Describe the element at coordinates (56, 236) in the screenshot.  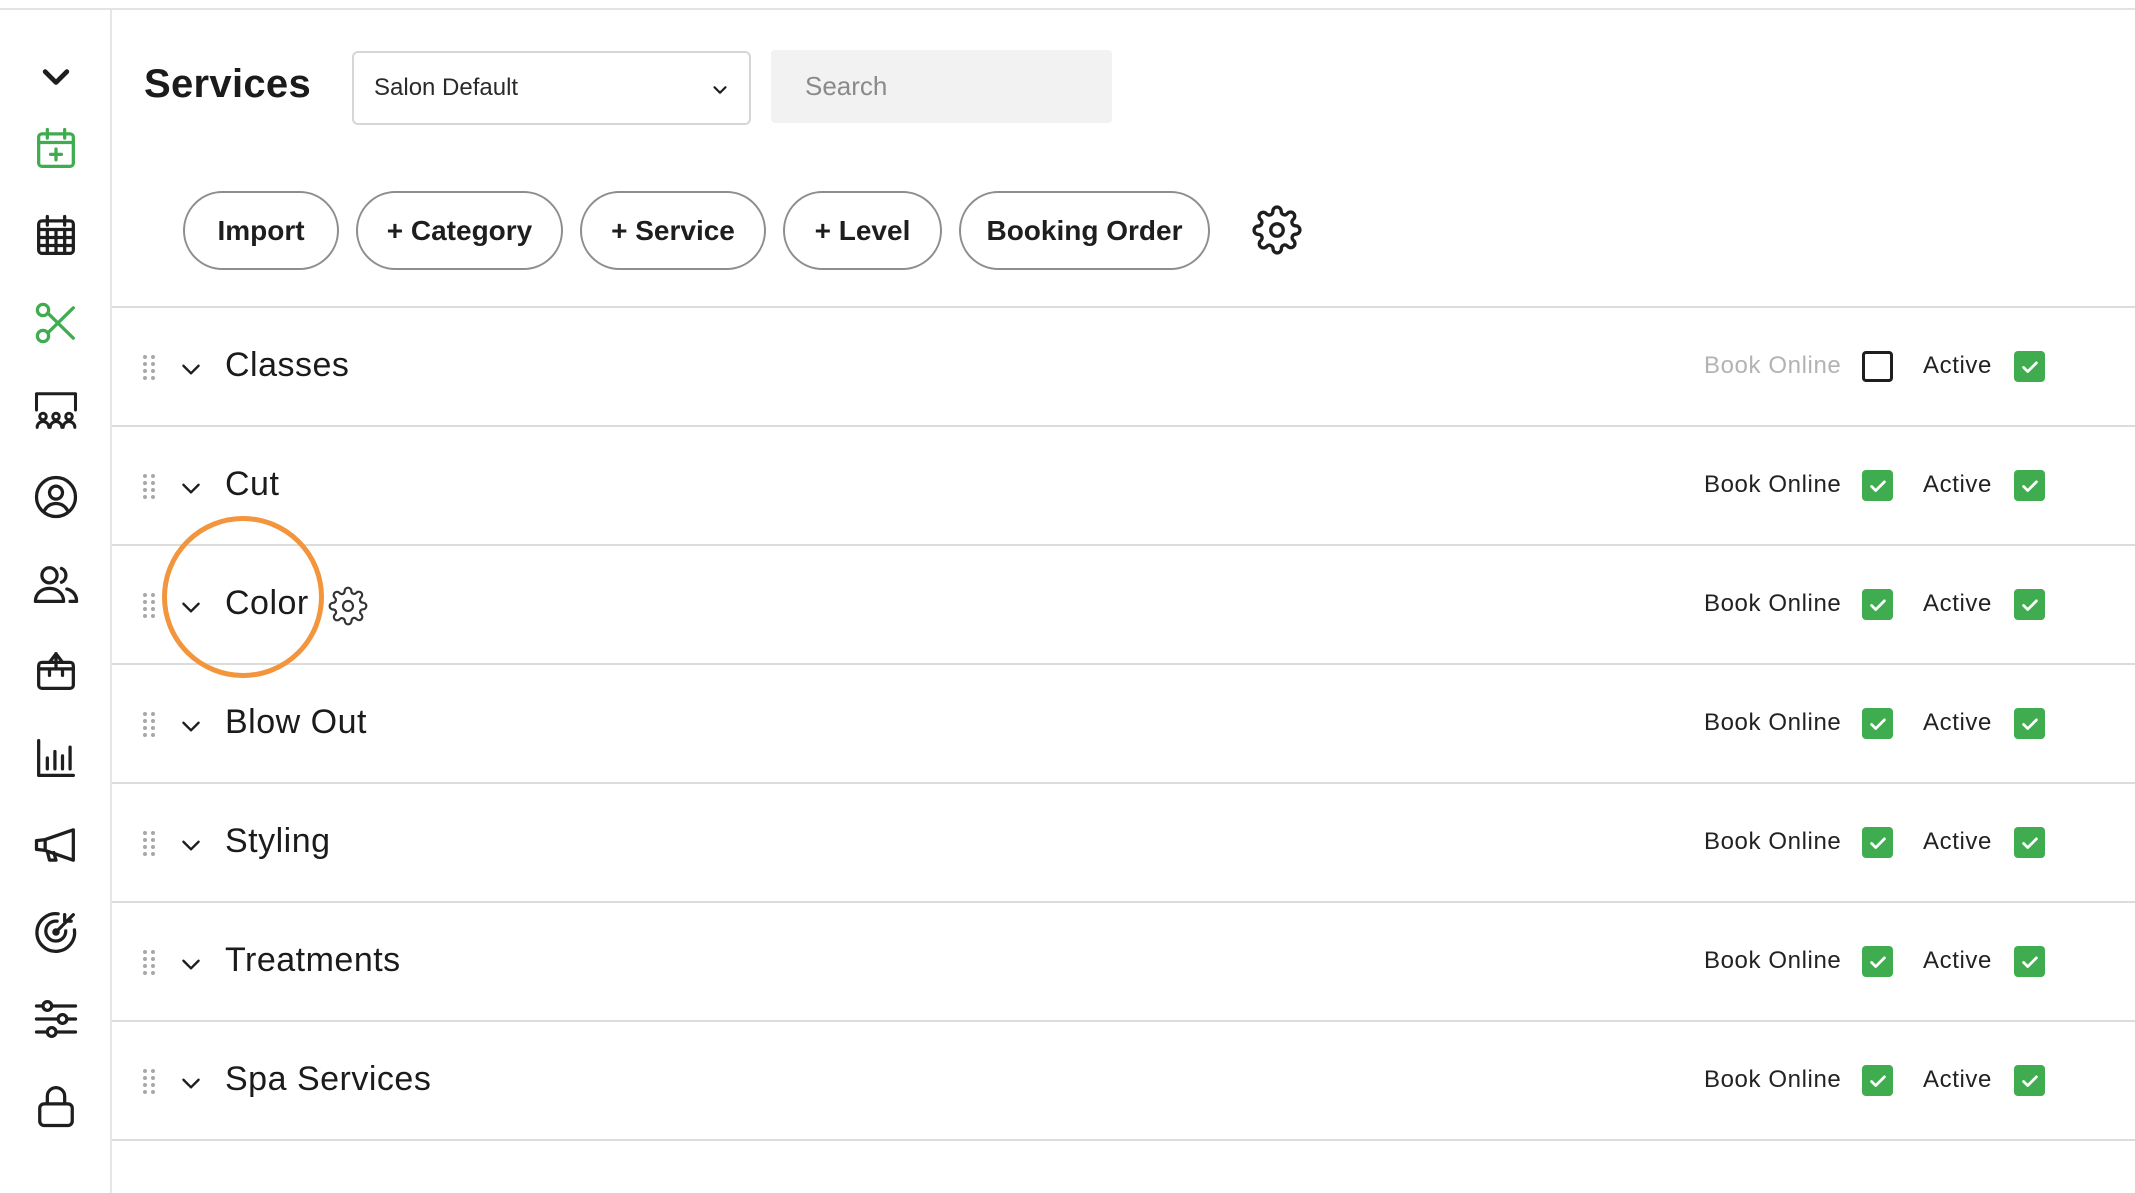
I see `calendar-grid-icon` at that location.